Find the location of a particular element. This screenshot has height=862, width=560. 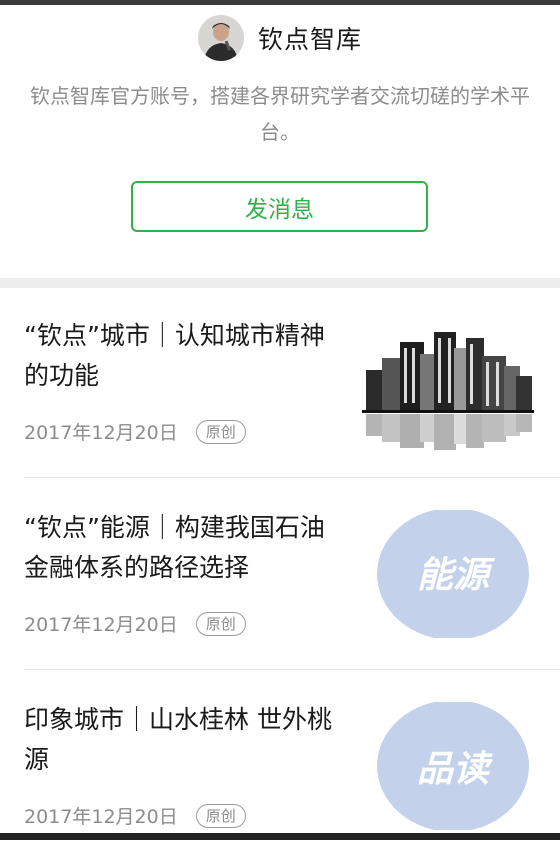

article-title: 印象城市｜山水桂林 世外桃源 is located at coordinates (184, 740).